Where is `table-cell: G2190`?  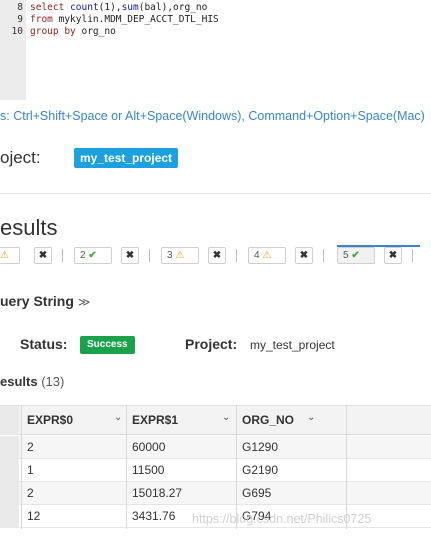
table-cell: G2190 is located at coordinates (260, 470).